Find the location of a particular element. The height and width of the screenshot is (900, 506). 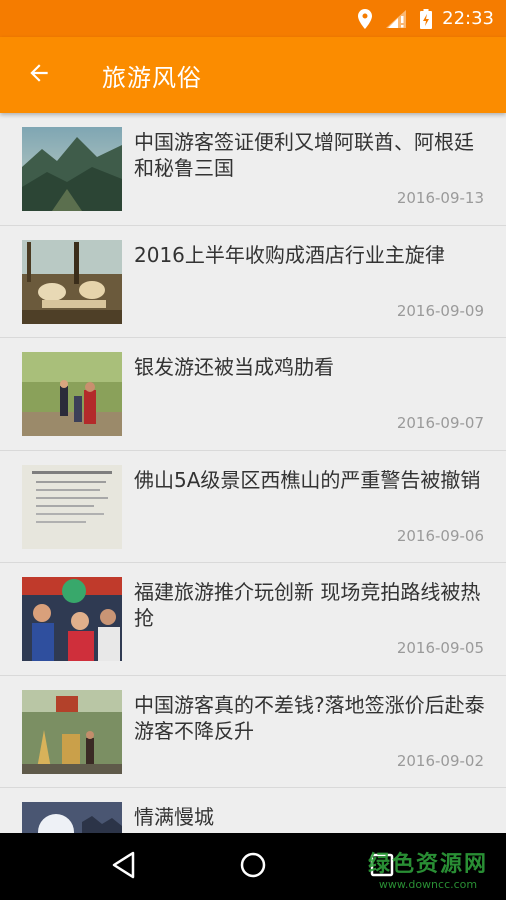

app-bar: 旅游风俗 is located at coordinates (253, 75).